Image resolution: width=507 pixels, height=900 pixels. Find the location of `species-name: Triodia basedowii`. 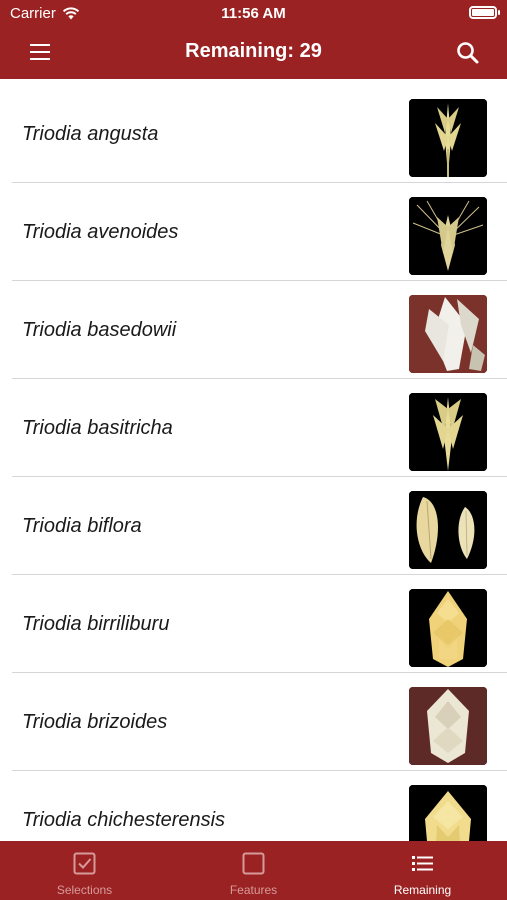

species-name: Triodia basedowii is located at coordinates (99, 330).